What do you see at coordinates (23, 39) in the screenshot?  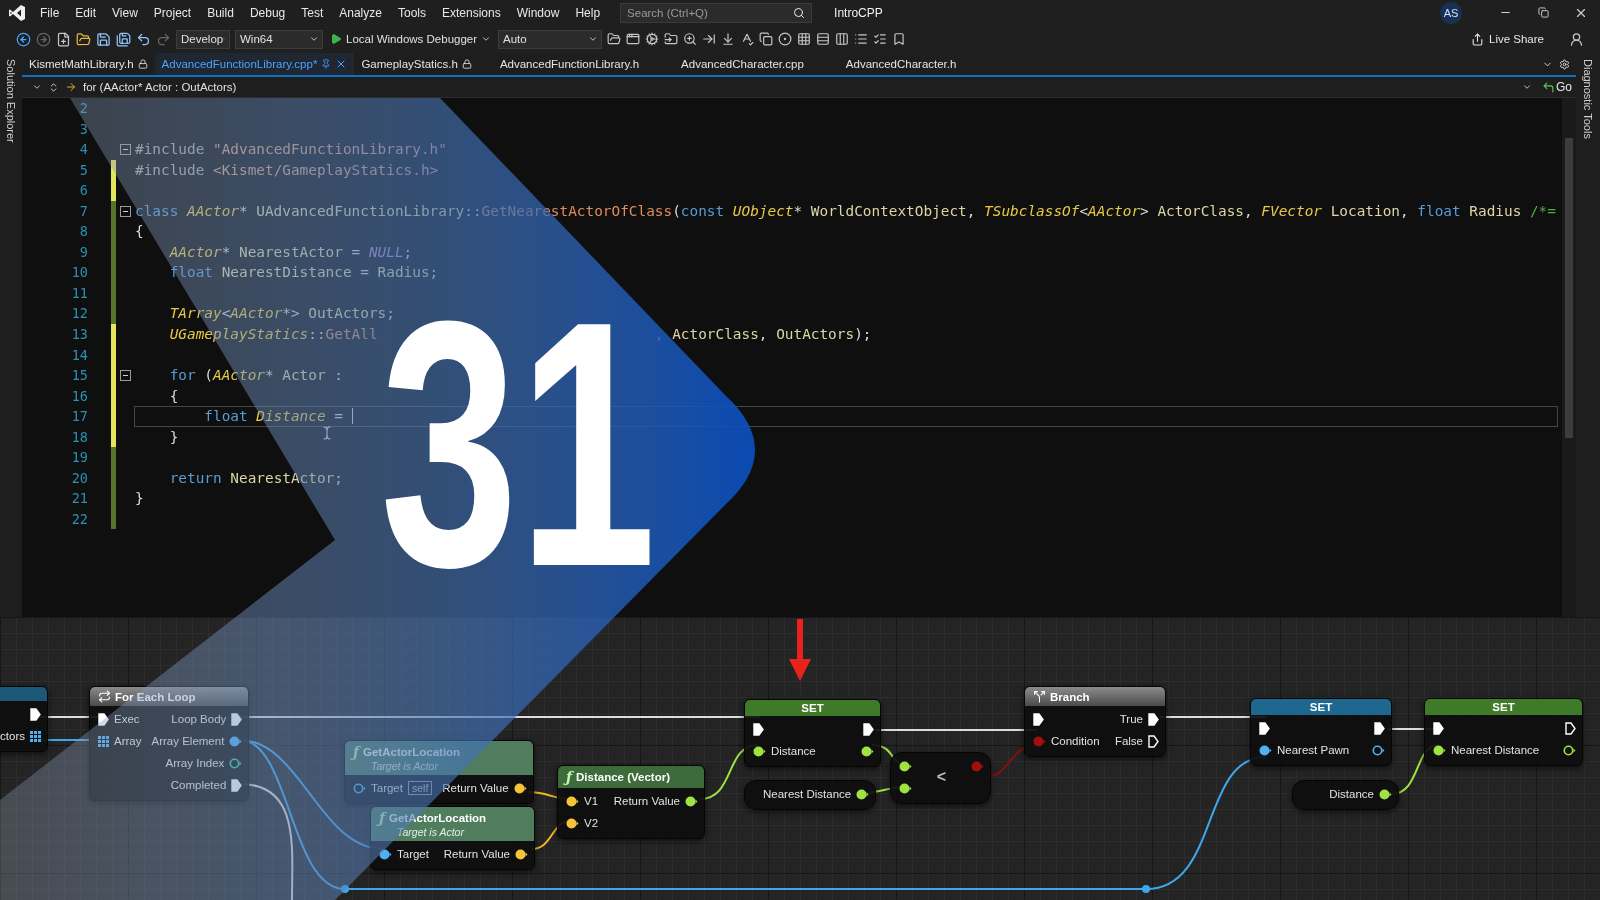 I see `back-icon` at bounding box center [23, 39].